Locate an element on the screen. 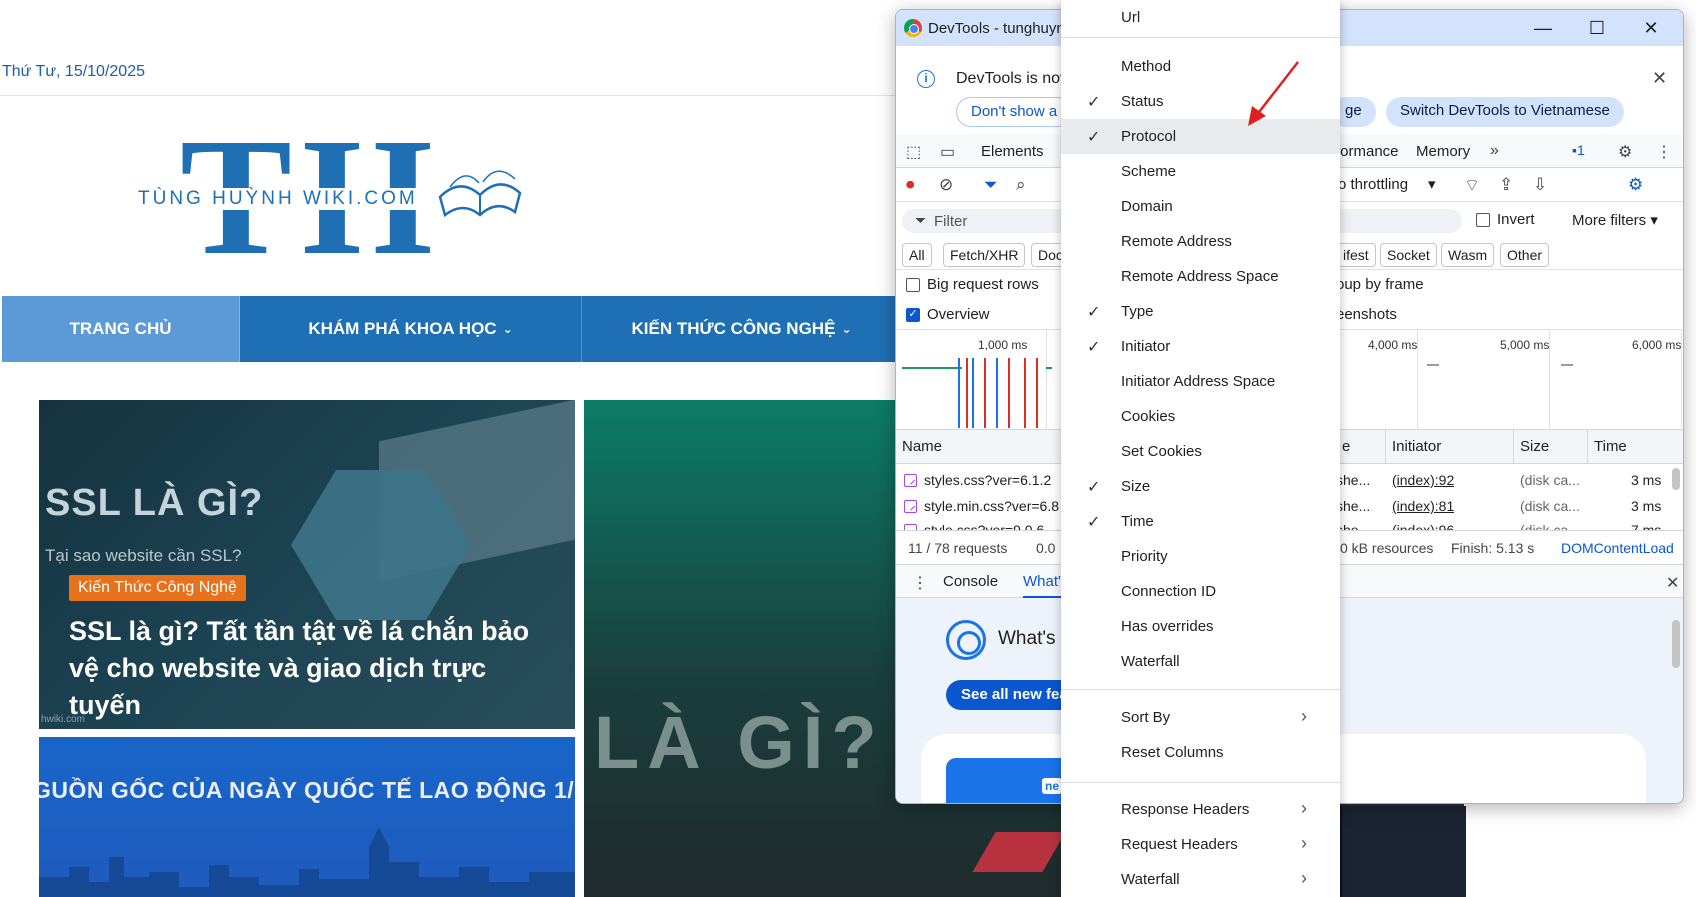 The height and width of the screenshot is (897, 1696). table-scrollbar is located at coordinates (1676, 479).